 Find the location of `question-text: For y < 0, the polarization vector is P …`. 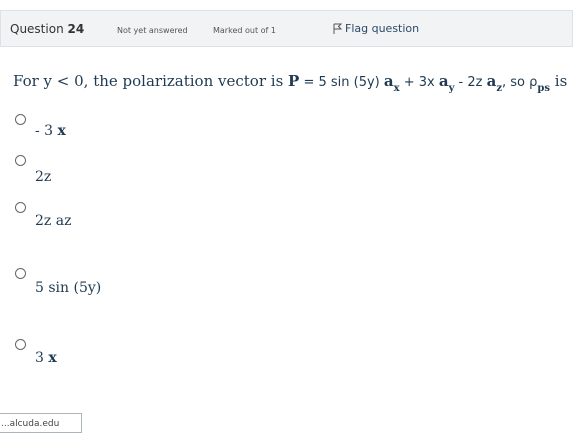

question-text: For y < 0, the polarization vector is P … is located at coordinates (290, 83).